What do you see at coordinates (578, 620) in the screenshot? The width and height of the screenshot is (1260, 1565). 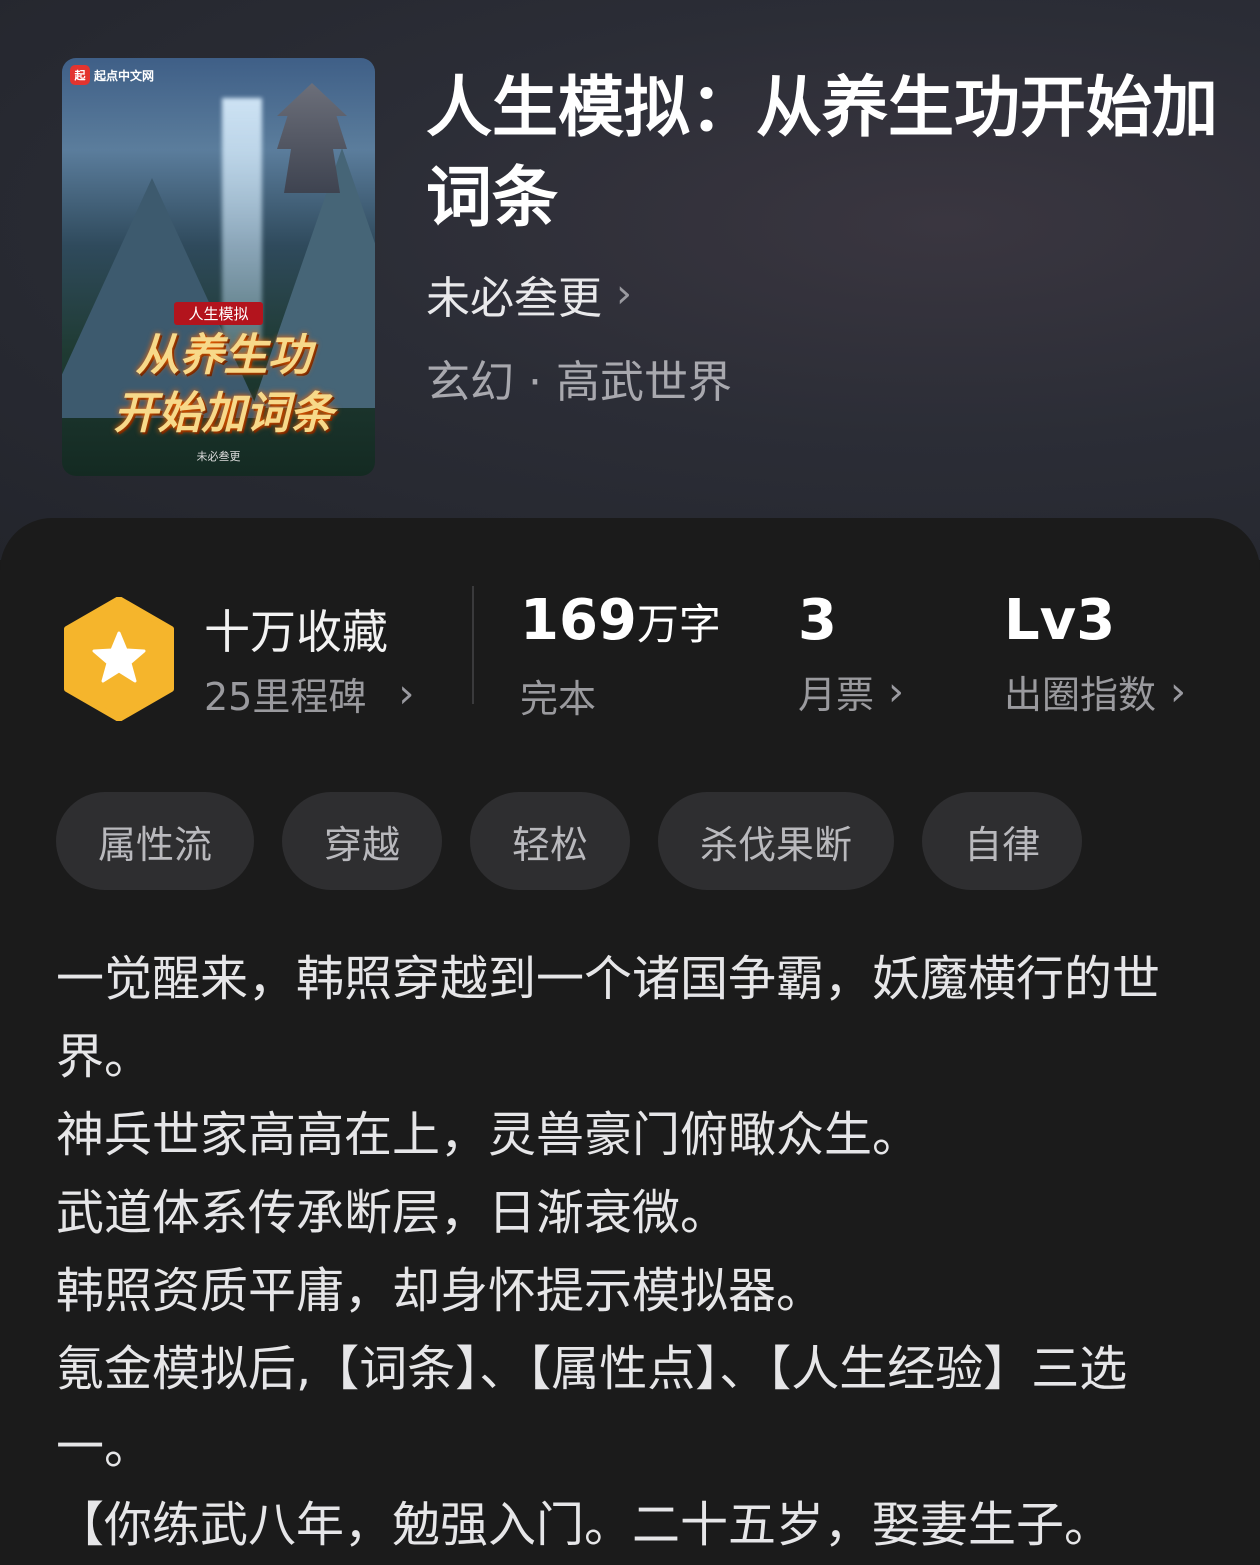 I see `word-count-value: 169` at bounding box center [578, 620].